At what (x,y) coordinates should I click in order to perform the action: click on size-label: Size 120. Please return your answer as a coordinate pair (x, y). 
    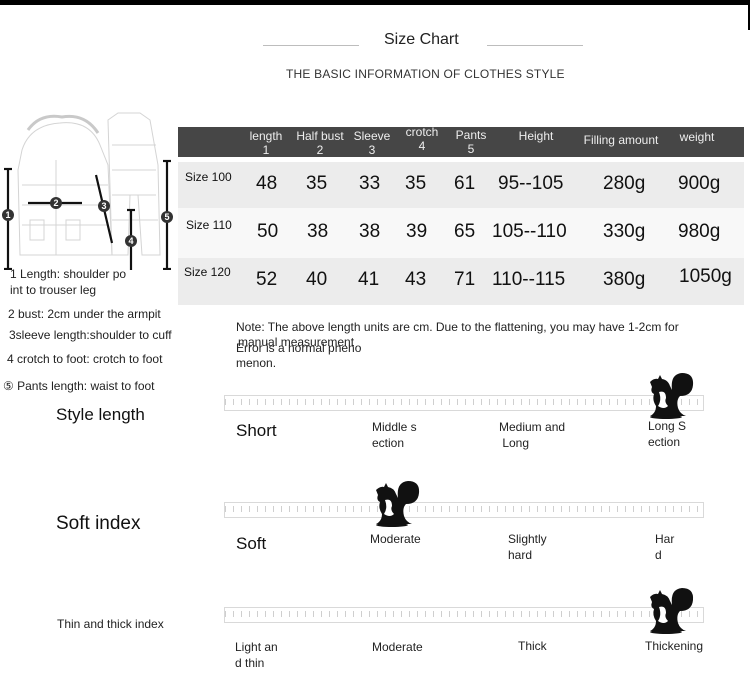
    Looking at the image, I should click on (207, 272).